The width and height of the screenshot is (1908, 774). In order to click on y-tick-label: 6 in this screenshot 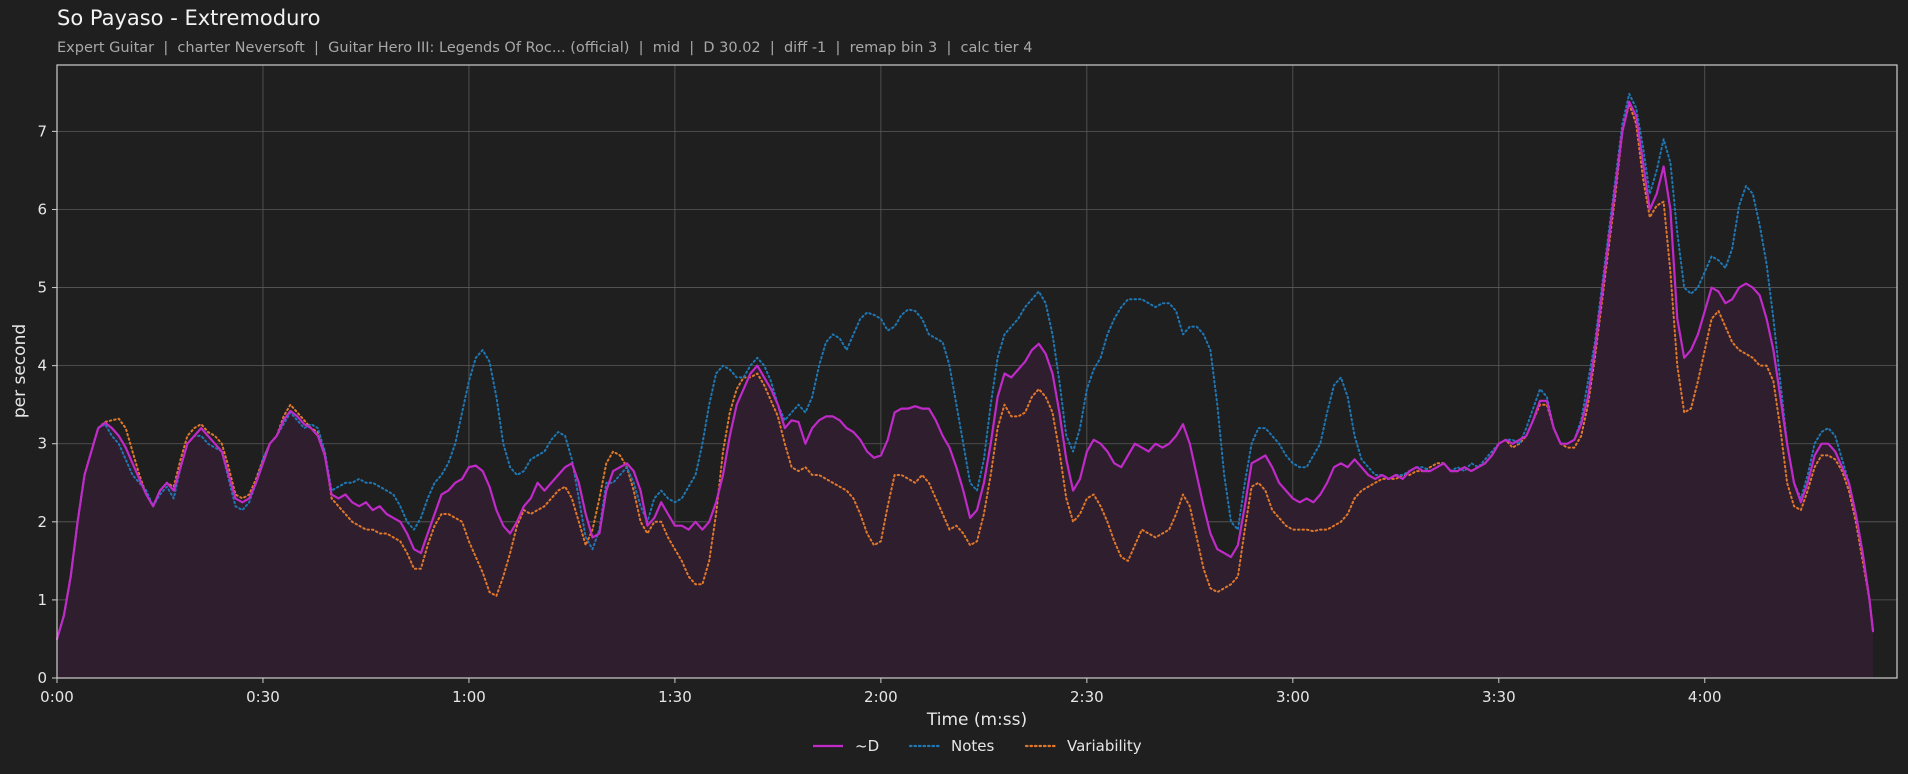, I will do `click(42, 209)`.